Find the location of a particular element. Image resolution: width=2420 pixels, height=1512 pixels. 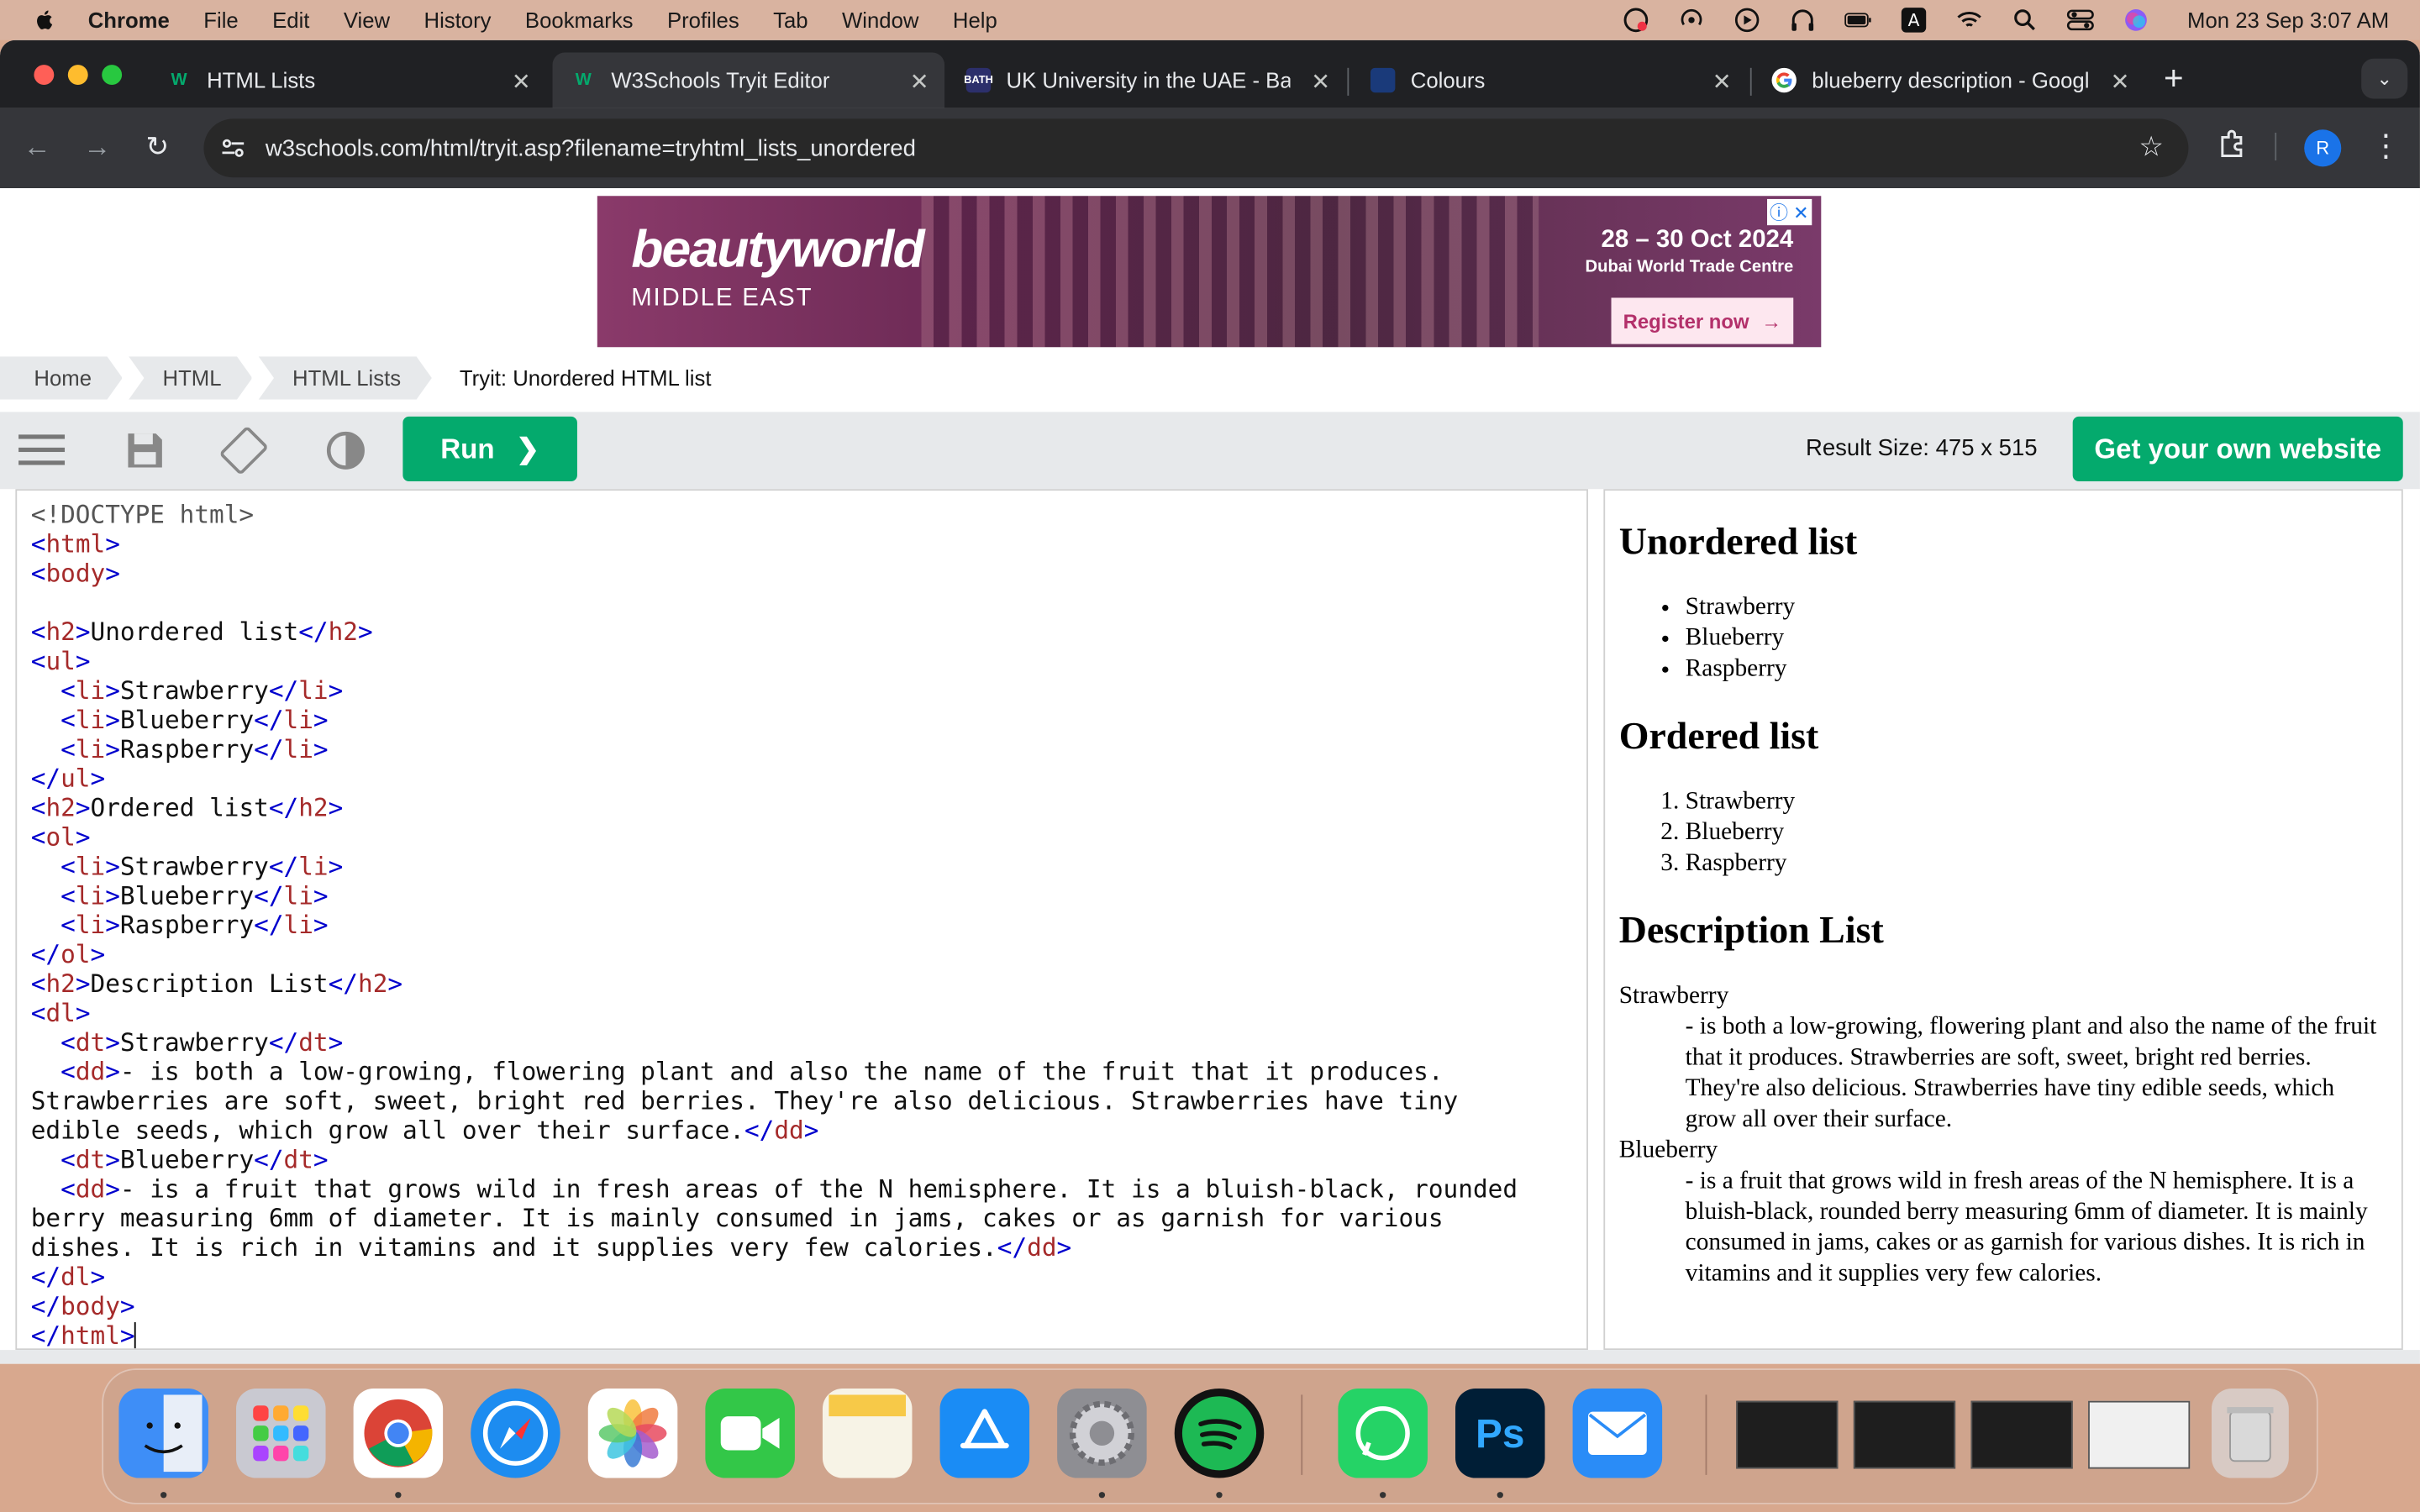

tab-uk-university: BATH UK University in the UAE - Ba ✕ is located at coordinates (1147, 80).